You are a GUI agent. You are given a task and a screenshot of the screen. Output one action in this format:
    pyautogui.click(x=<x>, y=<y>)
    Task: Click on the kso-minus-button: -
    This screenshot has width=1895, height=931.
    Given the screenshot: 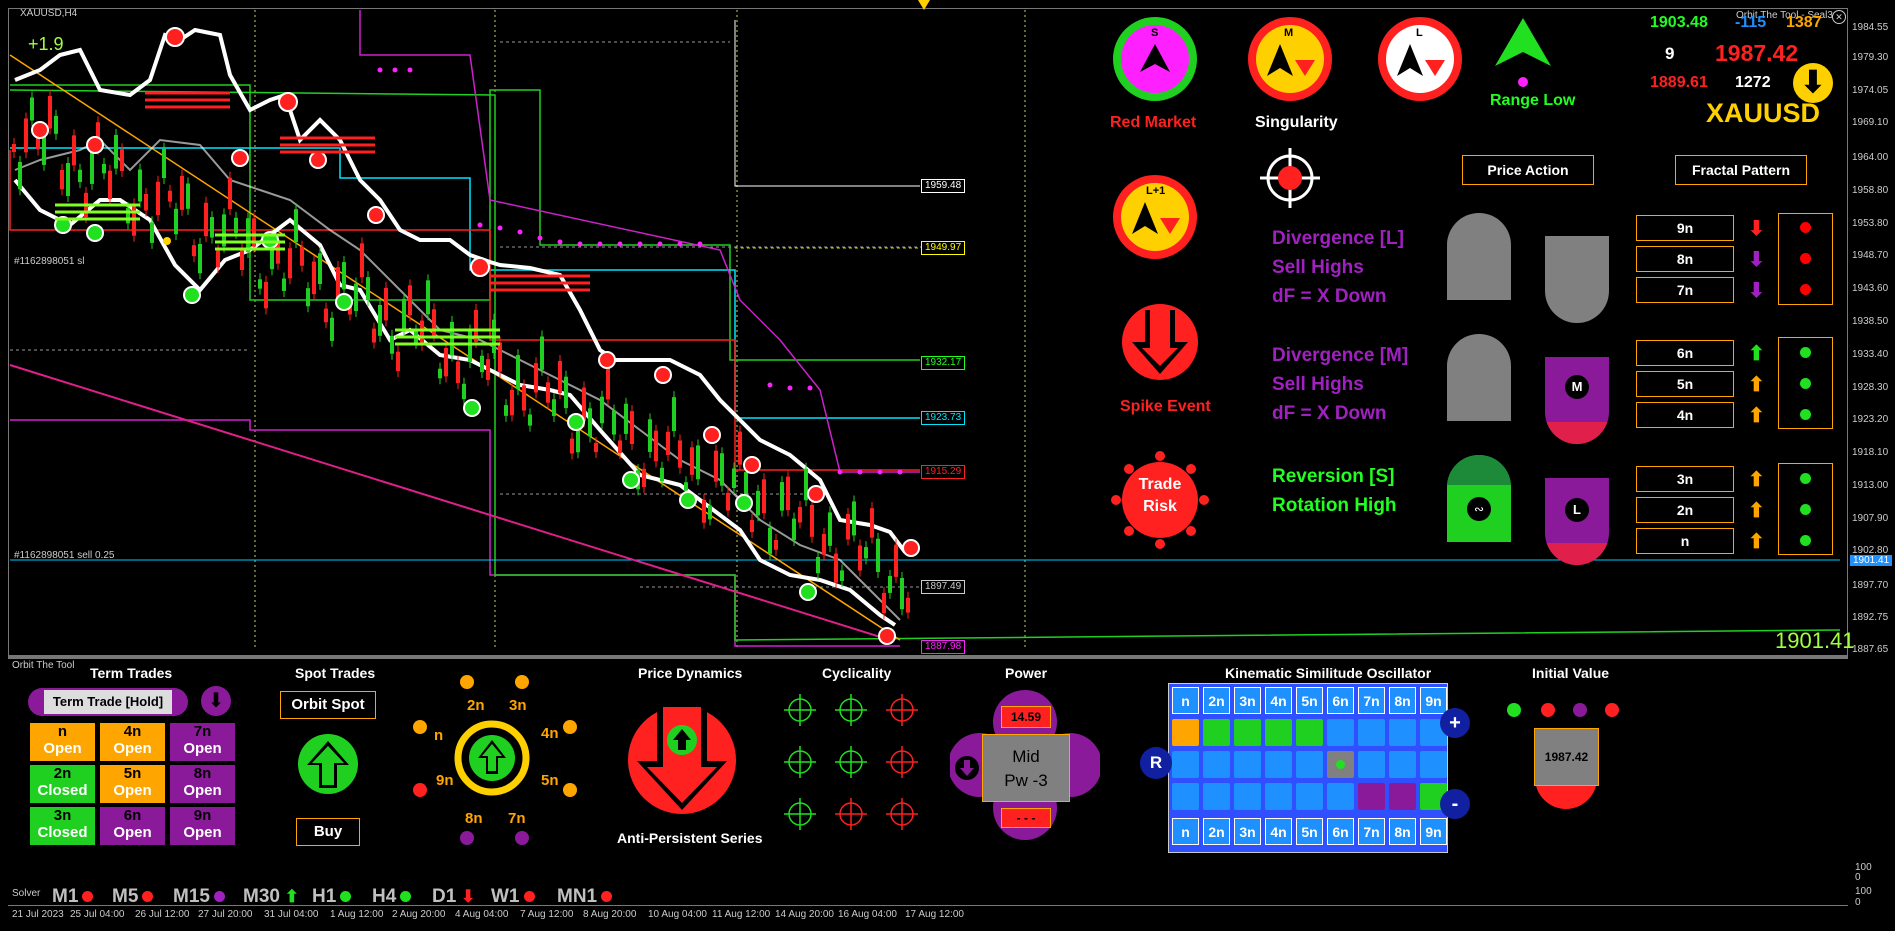 What is the action you would take?
    pyautogui.click(x=1455, y=804)
    